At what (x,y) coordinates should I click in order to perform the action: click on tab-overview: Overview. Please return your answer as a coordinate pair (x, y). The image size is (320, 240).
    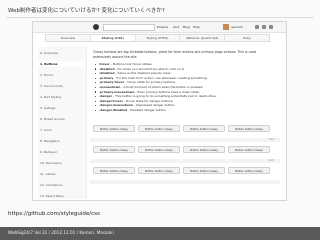
    Looking at the image, I should click on (68, 38).